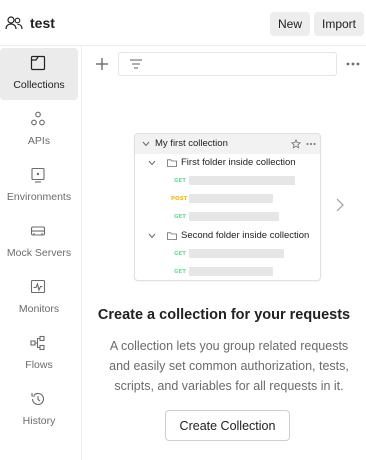 This screenshot has width=366, height=460. What do you see at coordinates (290, 24) in the screenshot?
I see `new-button: New` at bounding box center [290, 24].